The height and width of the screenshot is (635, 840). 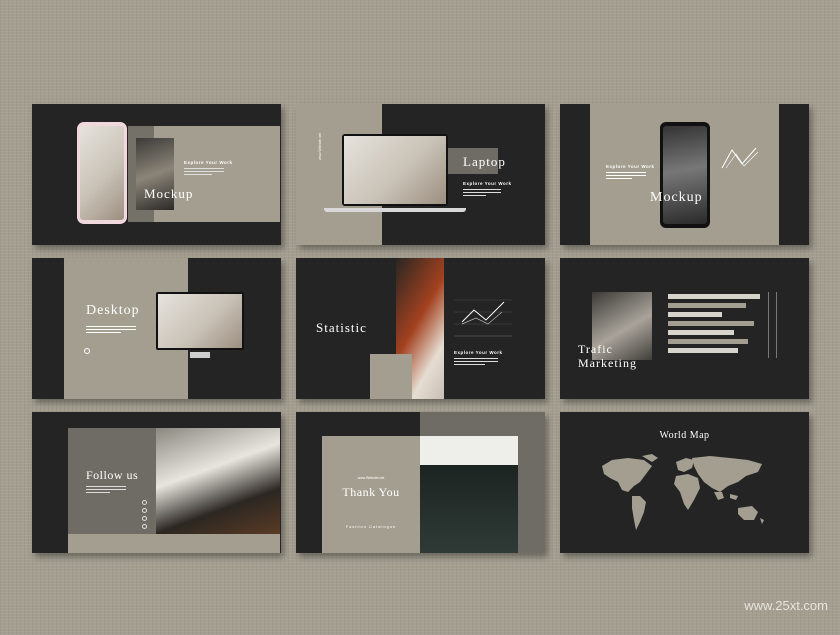 What do you see at coordinates (113, 310) in the screenshot?
I see `slide-title: Desktop` at bounding box center [113, 310].